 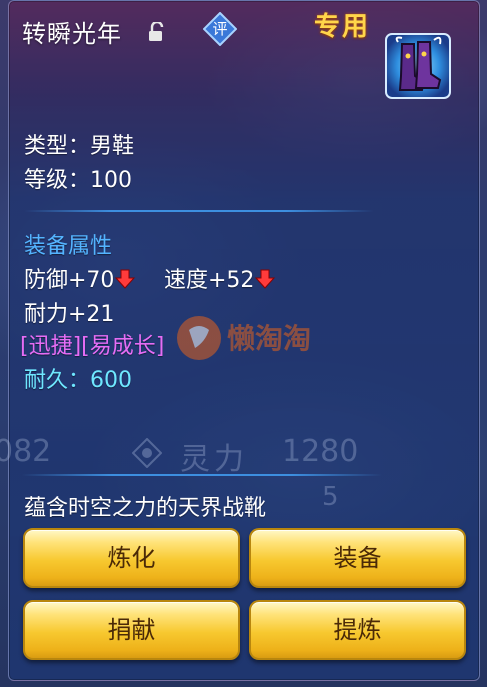 What do you see at coordinates (92, 346) in the screenshot?
I see `special-tags: [迅捷][易成长]` at bounding box center [92, 346].